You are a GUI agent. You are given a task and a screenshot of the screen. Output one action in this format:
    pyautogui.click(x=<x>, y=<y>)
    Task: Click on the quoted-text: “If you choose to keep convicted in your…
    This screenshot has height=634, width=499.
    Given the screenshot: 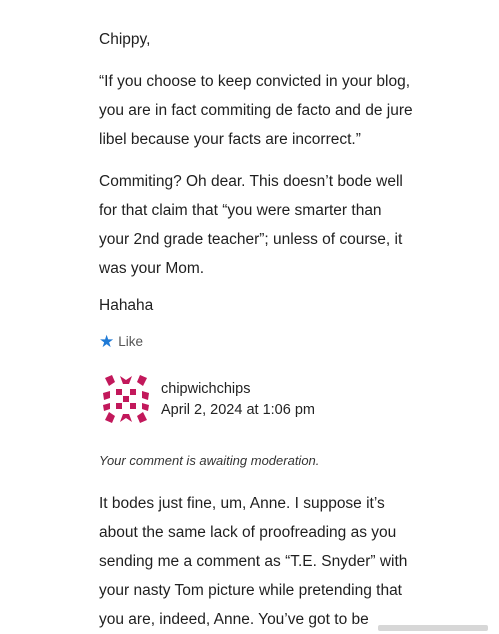 What is the action you would take?
    pyautogui.click(x=279, y=110)
    